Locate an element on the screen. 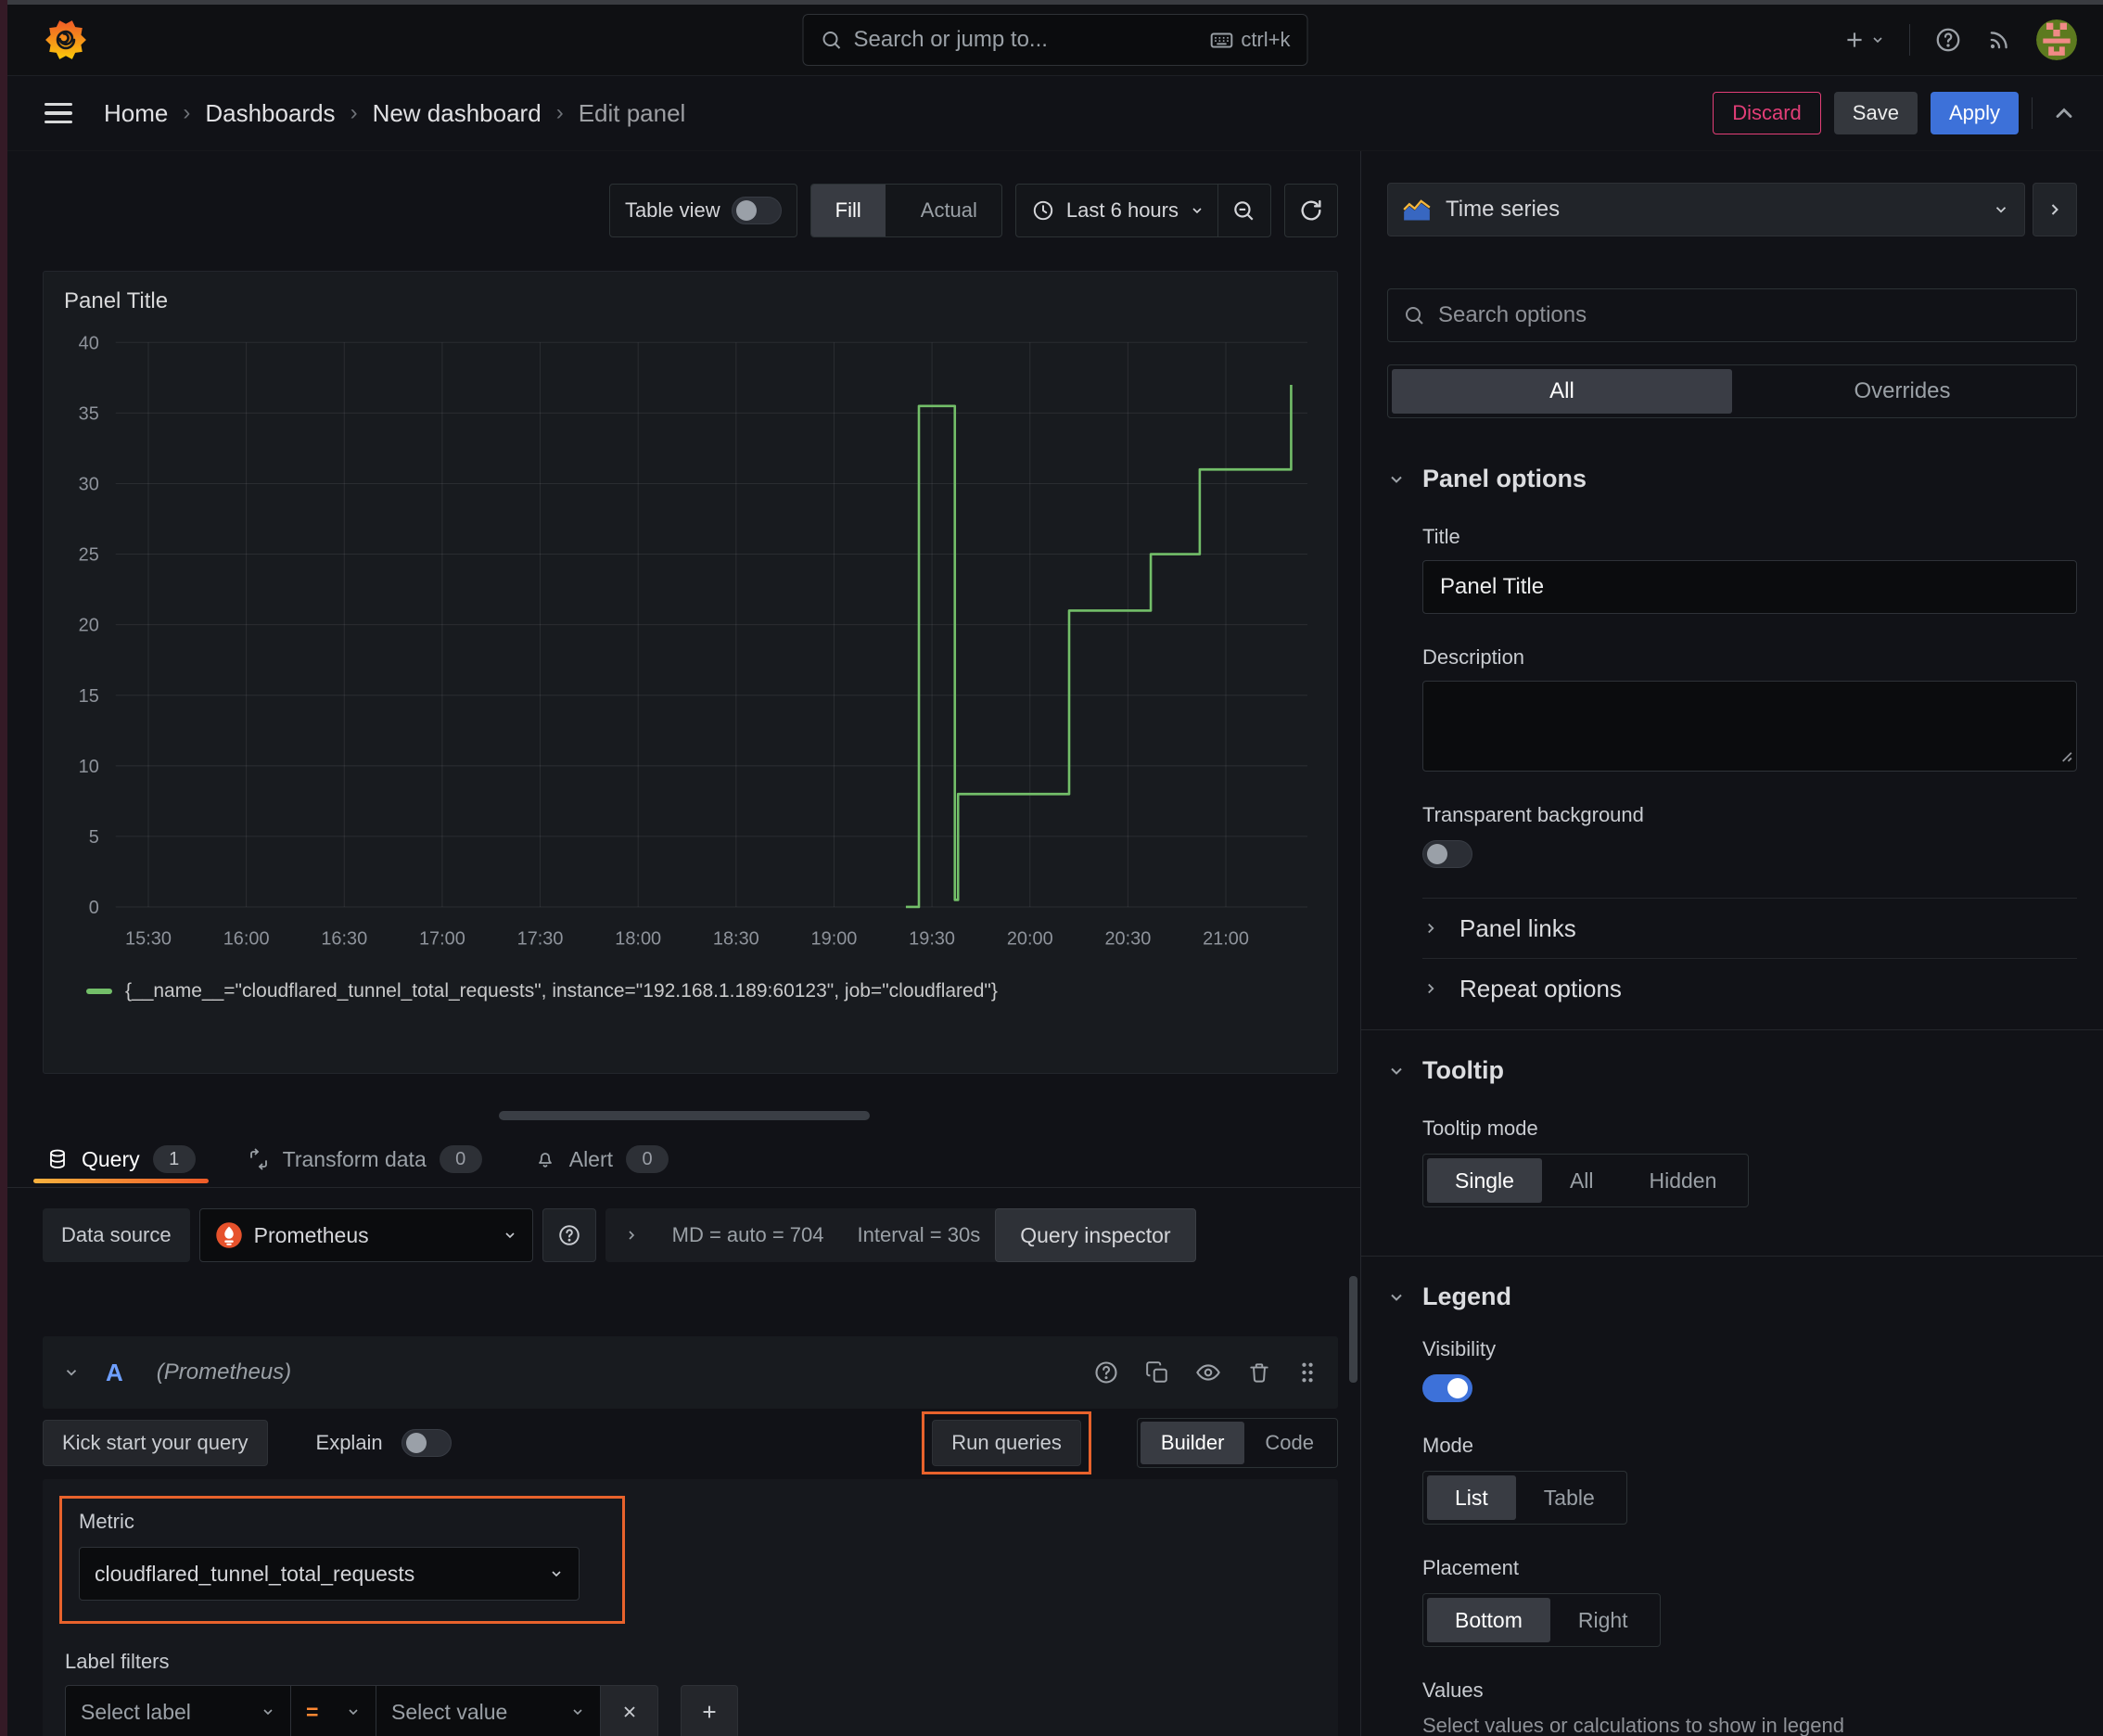 The height and width of the screenshot is (1736, 2103). divider is located at coordinates (1217, 210).